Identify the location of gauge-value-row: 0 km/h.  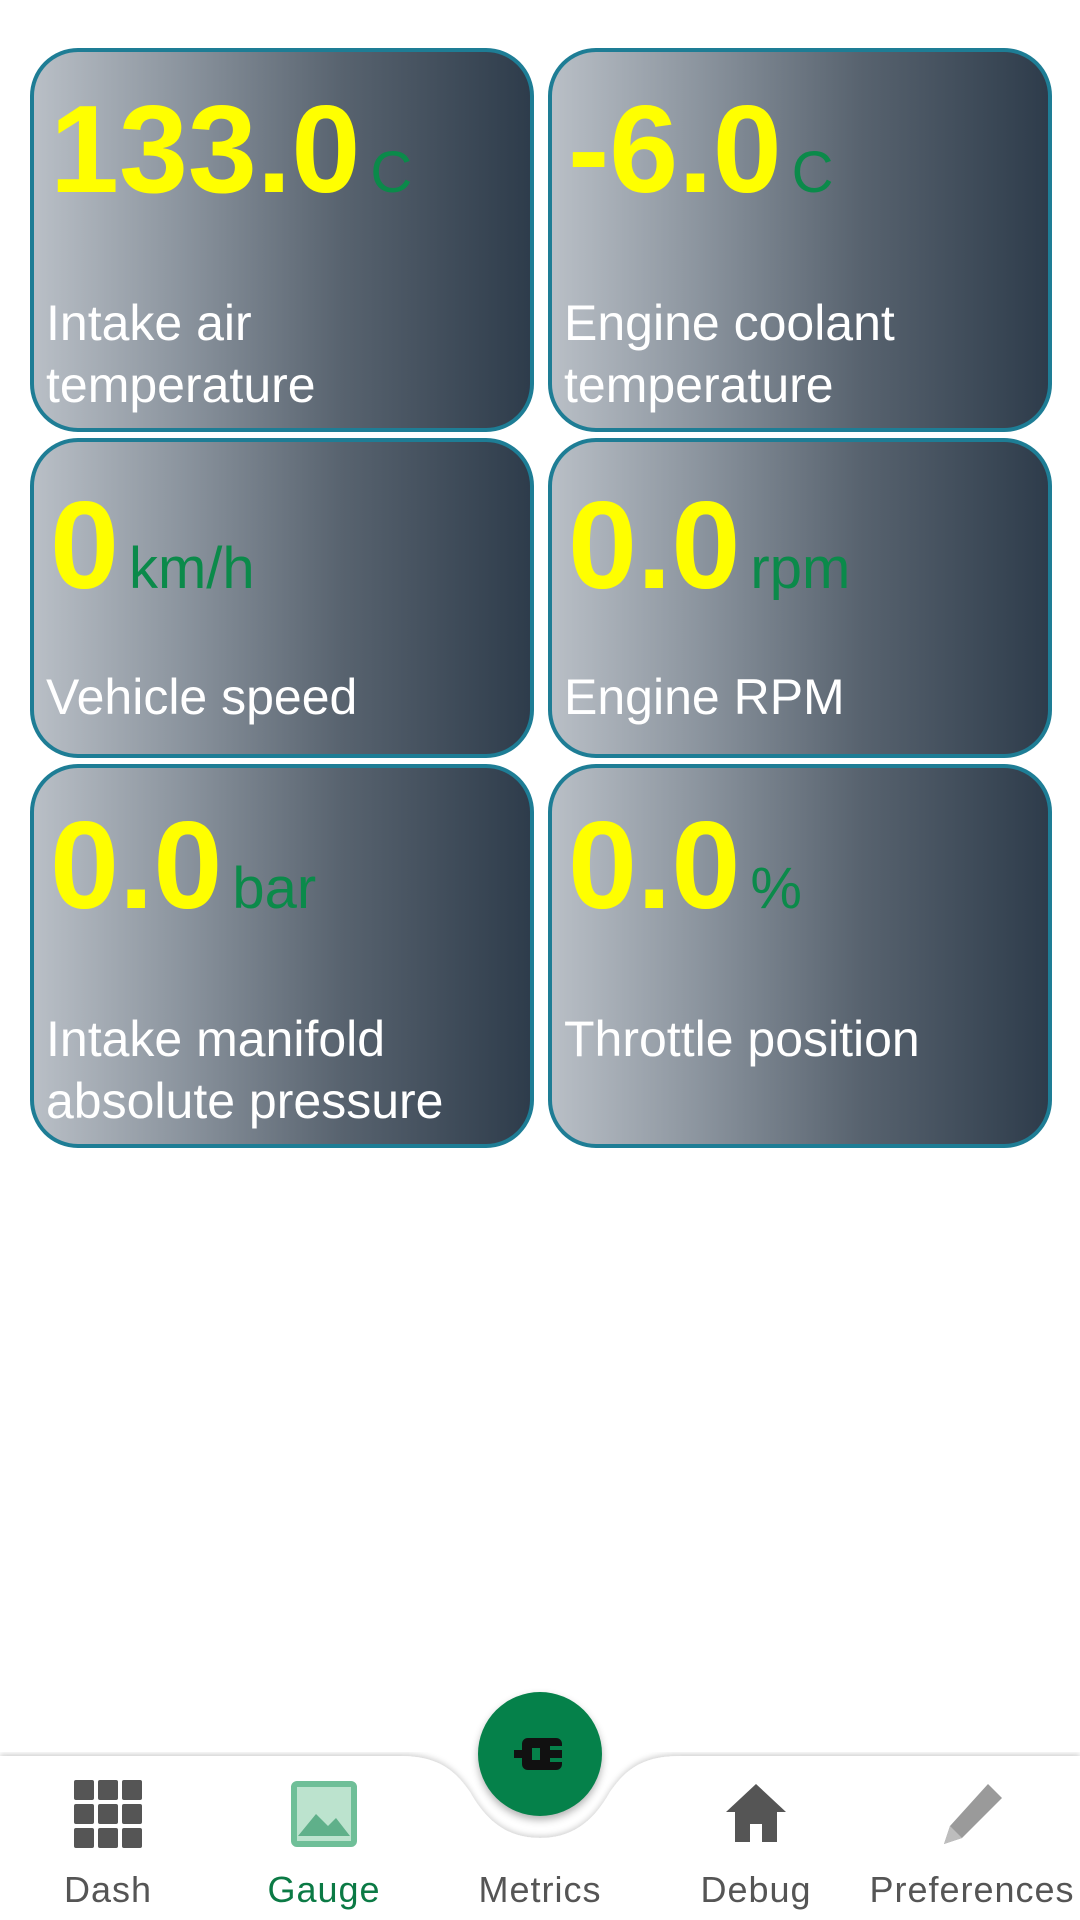
(152, 546).